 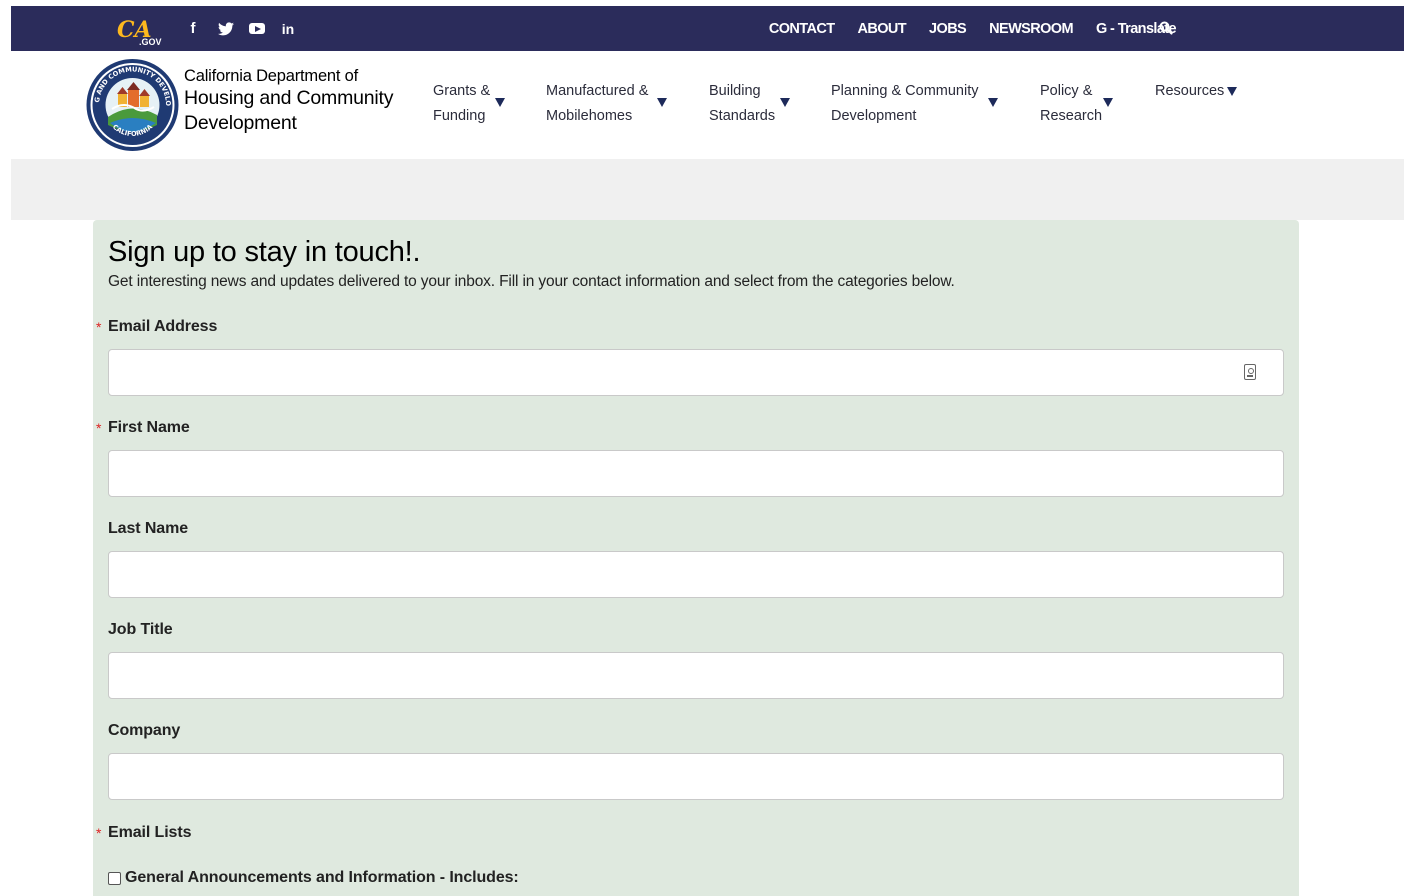 What do you see at coordinates (881, 29) in the screenshot?
I see `about-link: ABOUT` at bounding box center [881, 29].